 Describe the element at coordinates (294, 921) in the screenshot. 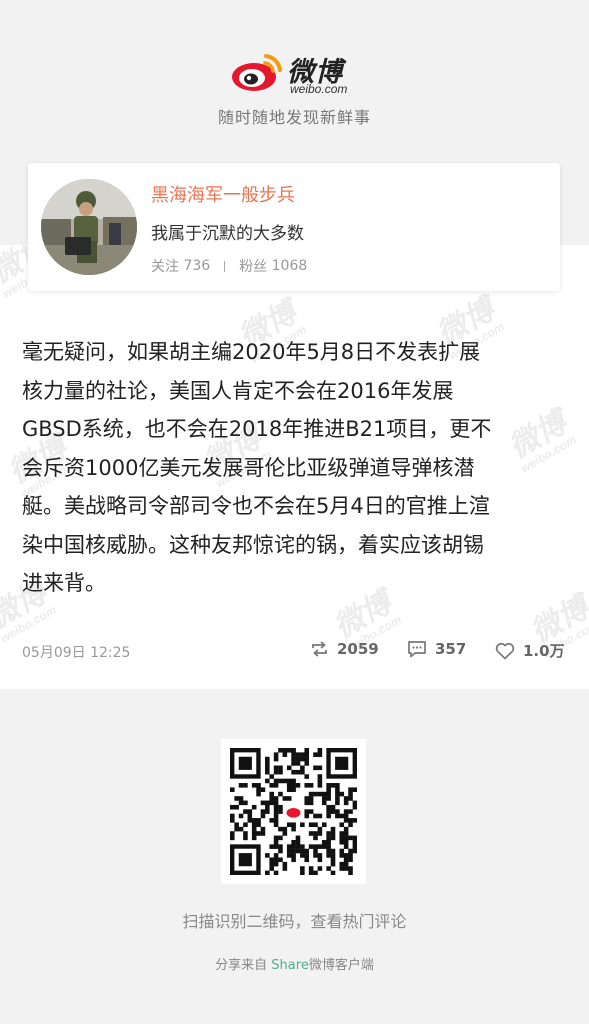

I see `qr-caption: 扫描识别二维码，查看热门评论` at that location.